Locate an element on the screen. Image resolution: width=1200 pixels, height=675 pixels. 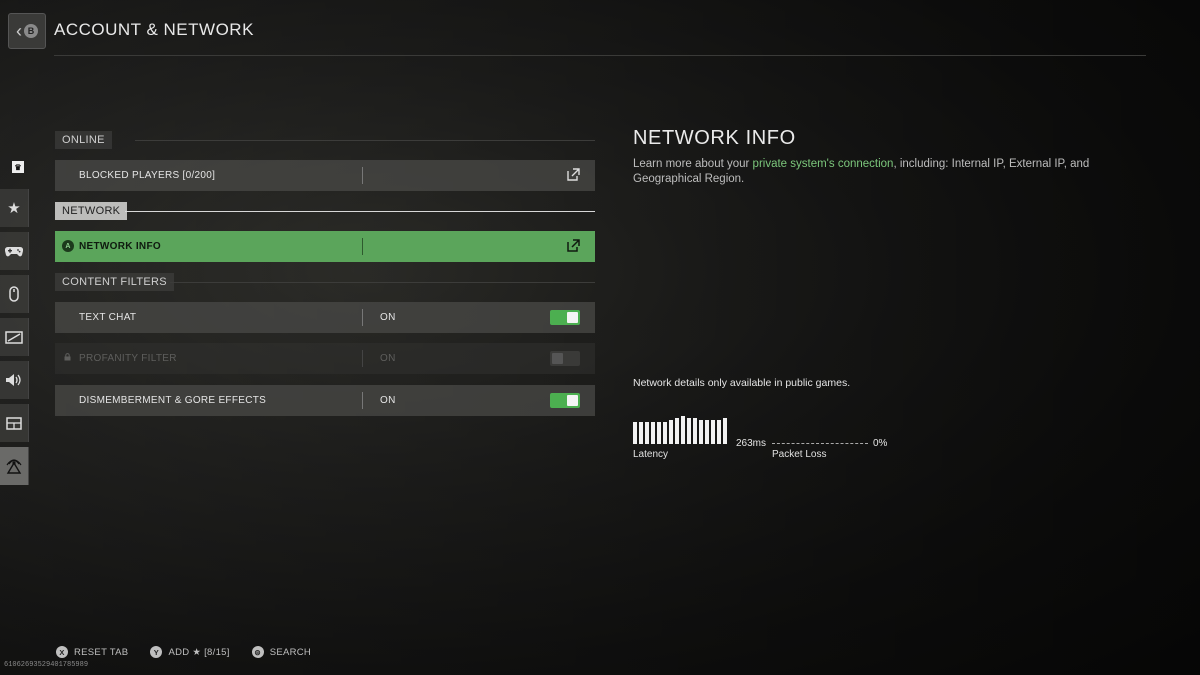
nav-graphics is located at coordinates (14, 337).